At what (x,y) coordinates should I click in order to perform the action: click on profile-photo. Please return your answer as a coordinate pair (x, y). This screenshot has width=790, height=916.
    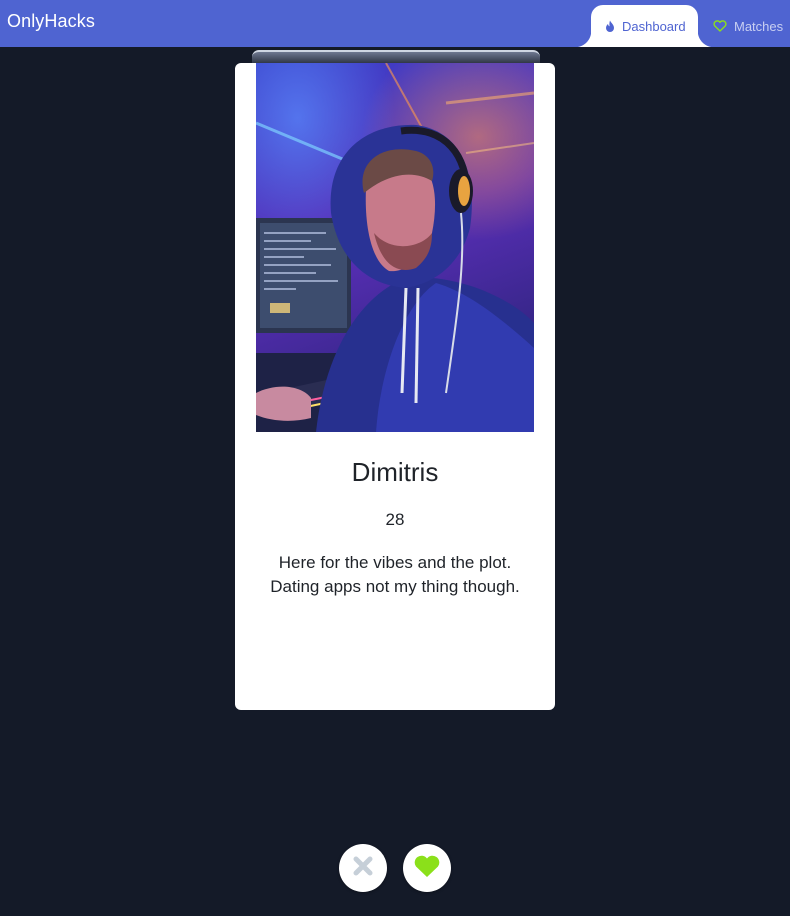
    Looking at the image, I should click on (395, 247).